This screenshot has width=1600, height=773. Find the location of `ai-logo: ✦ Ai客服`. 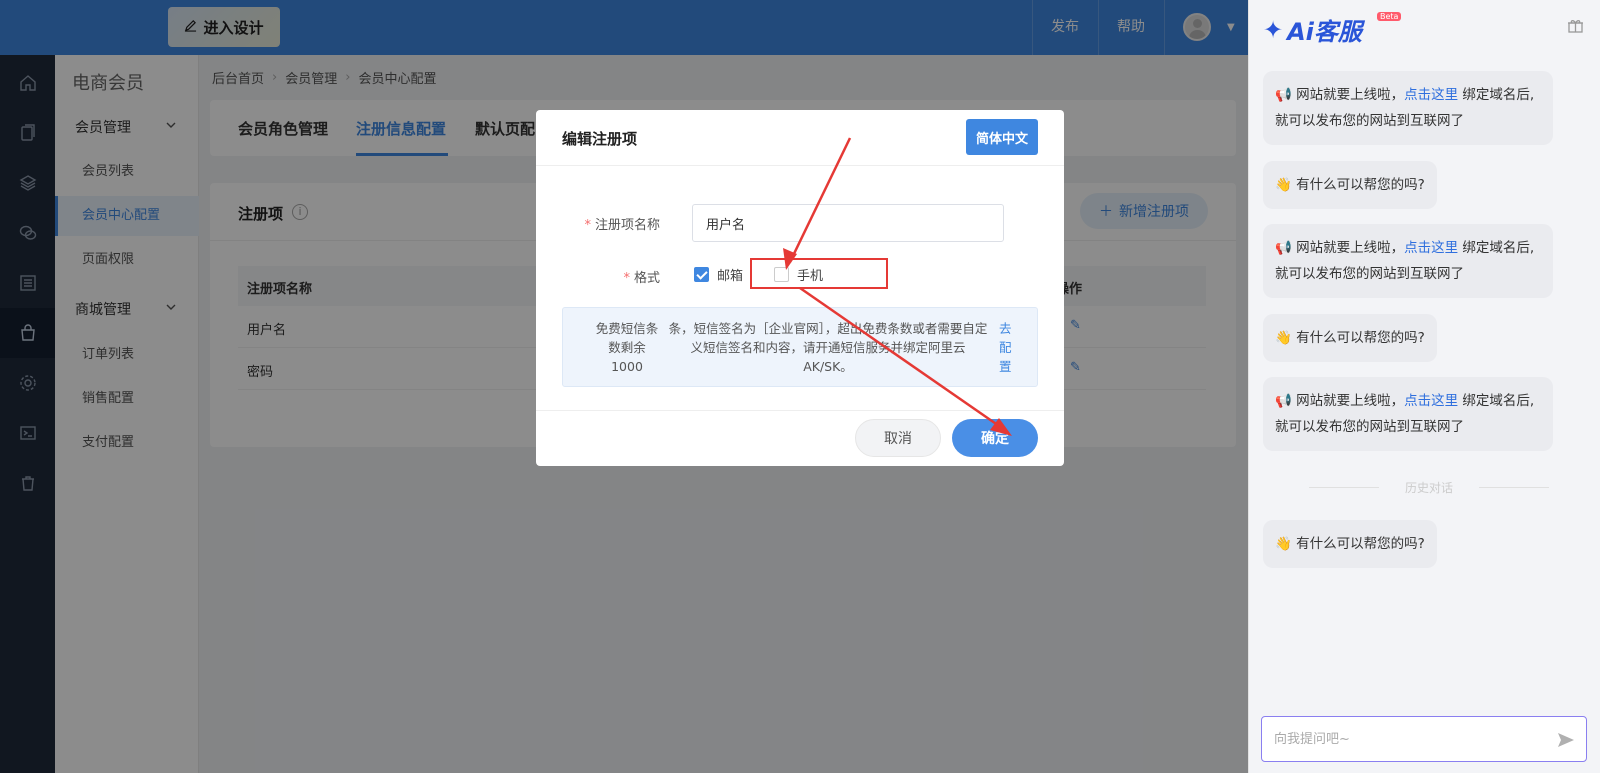

ai-logo: ✦ Ai客服 is located at coordinates (1312, 29).